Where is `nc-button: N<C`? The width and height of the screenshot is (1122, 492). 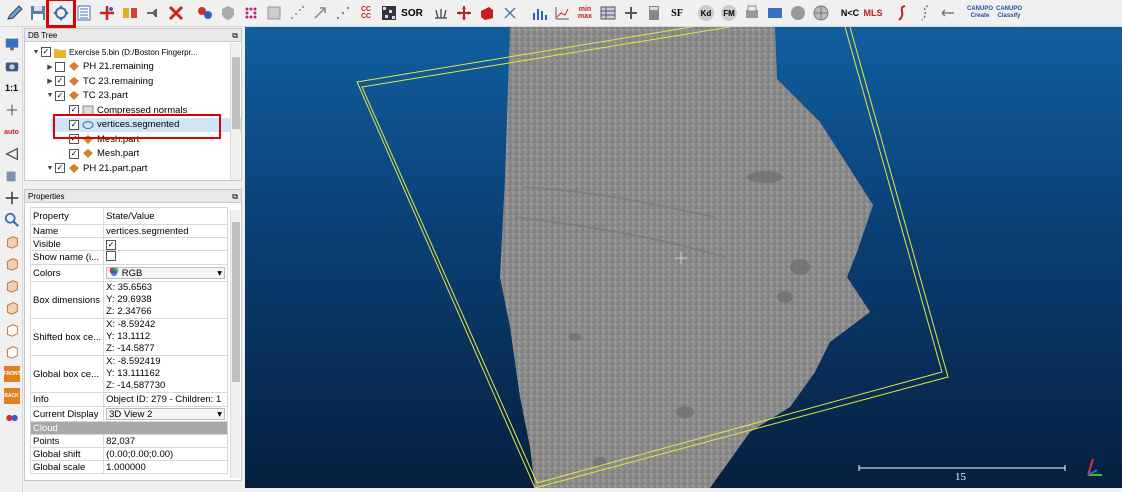 nc-button: N<C is located at coordinates (850, 13).